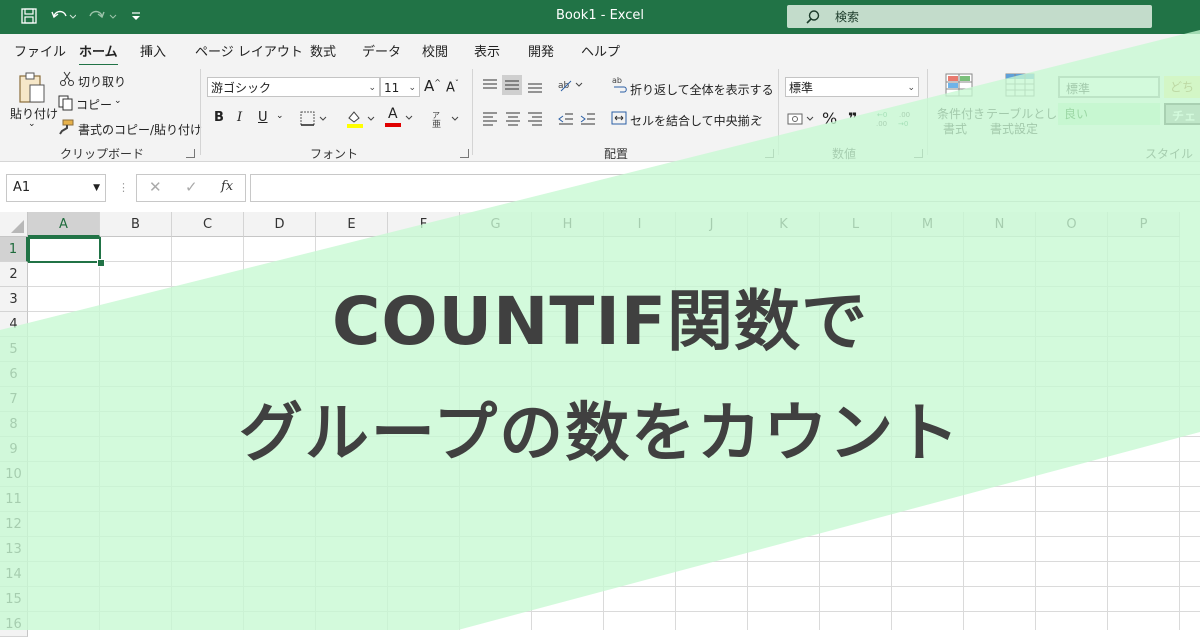 The height and width of the screenshot is (637, 1200). What do you see at coordinates (155, 187) in the screenshot?
I see `cancel-icon: ✕` at bounding box center [155, 187].